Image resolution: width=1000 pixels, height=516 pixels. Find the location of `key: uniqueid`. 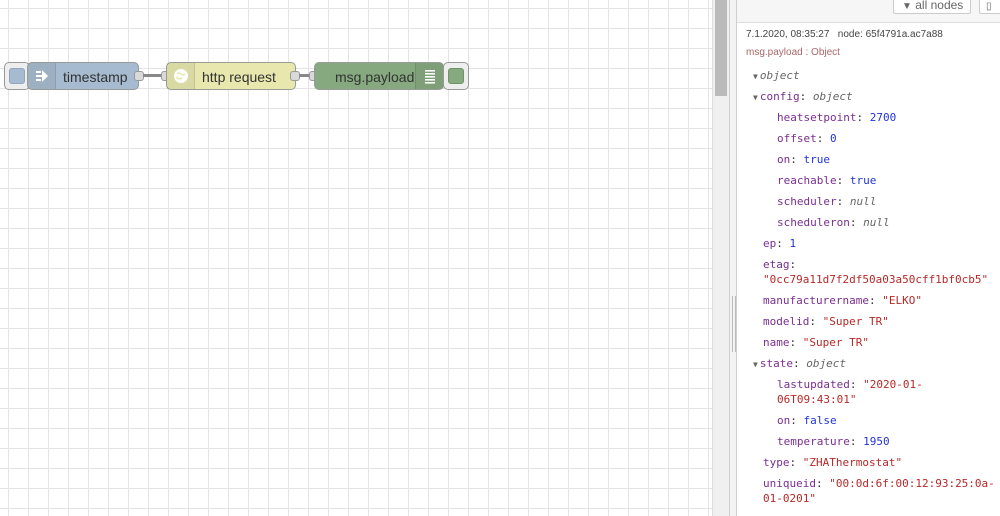

key: uniqueid is located at coordinates (789, 483).